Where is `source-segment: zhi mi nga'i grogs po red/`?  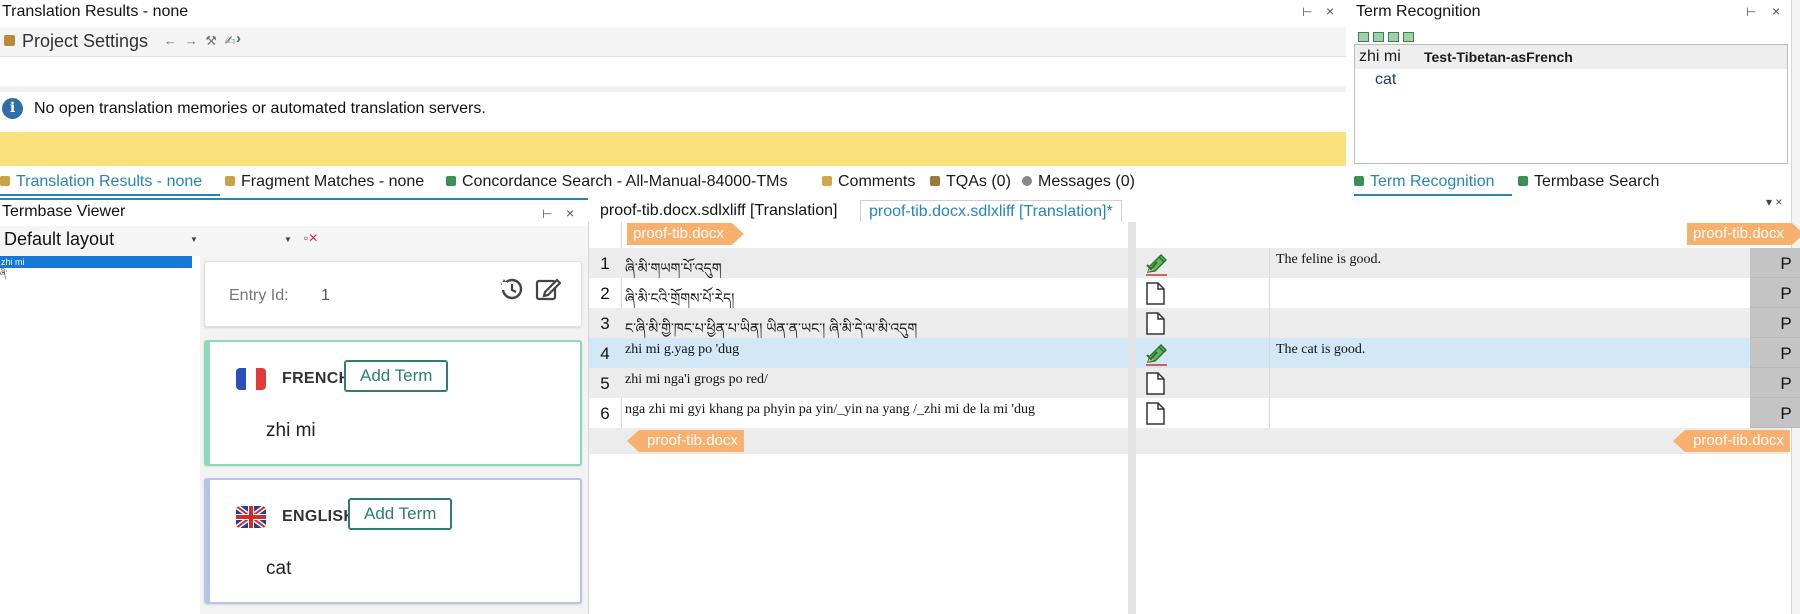 source-segment: zhi mi nga'i grogs po red/ is located at coordinates (874, 383).